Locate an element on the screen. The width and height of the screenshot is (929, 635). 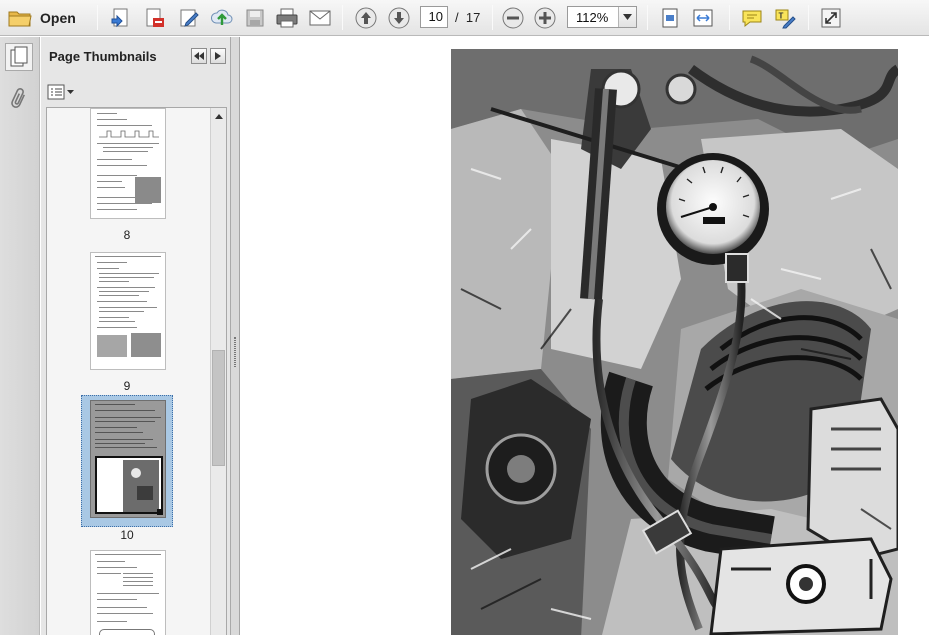
upload-button is located at coordinates (222, 17).